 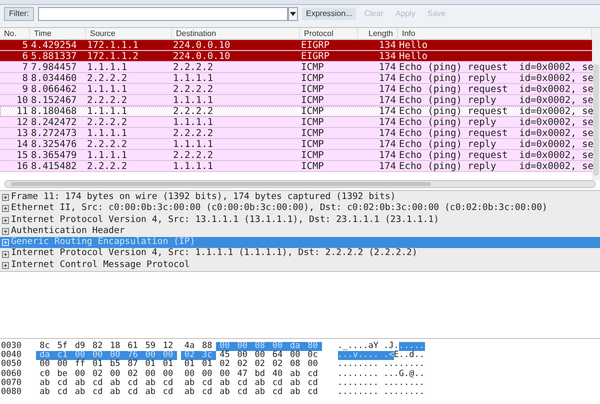 What do you see at coordinates (300, 254) in the screenshot?
I see `tree-item: Internet Protocol Version 4, Src: 1.1.1.1 (1.1.1.1), Dst: 2.2.2.2 (2.2.2.2)` at bounding box center [300, 254].